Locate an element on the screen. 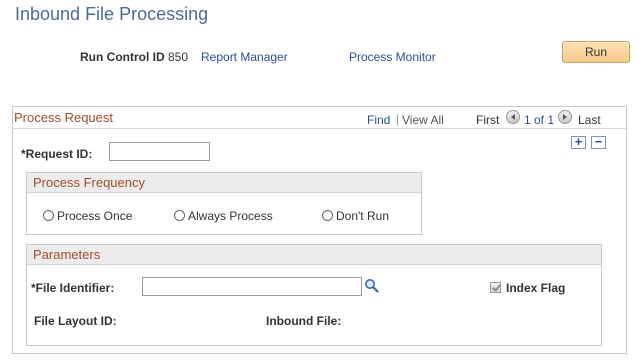 Image resolution: width=639 pixels, height=364 pixels. report-manager-link: Report Manager is located at coordinates (244, 57).